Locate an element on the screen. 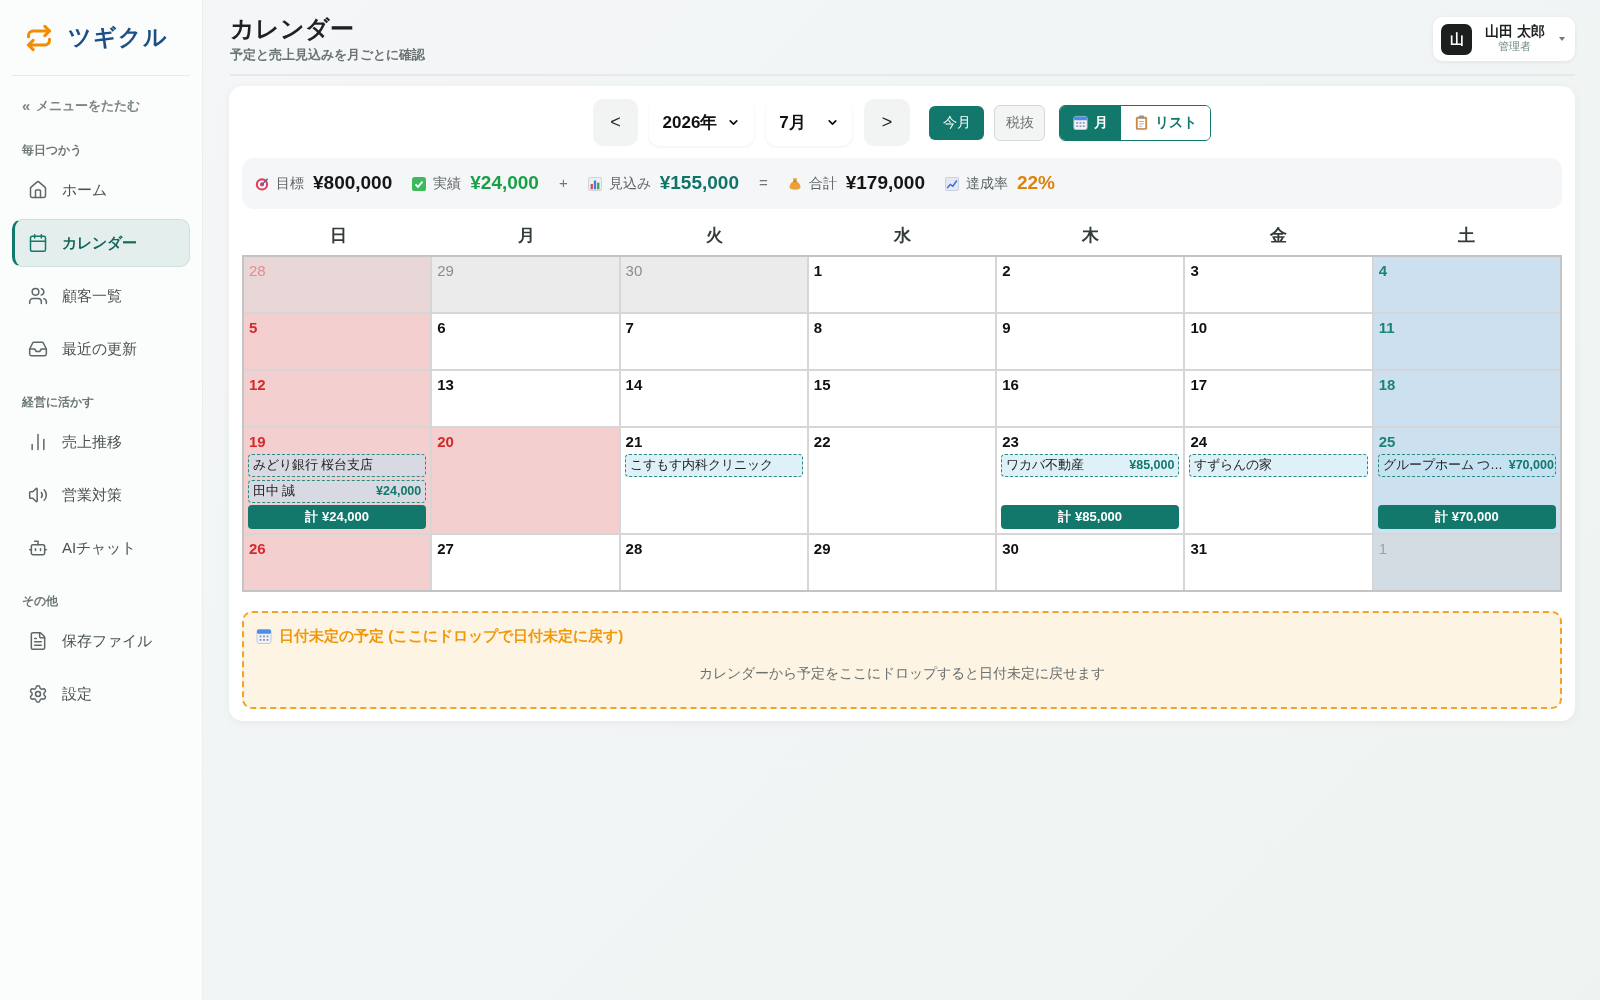 This screenshot has height=1000, width=1600. view-tab: 月 is located at coordinates (1090, 122).